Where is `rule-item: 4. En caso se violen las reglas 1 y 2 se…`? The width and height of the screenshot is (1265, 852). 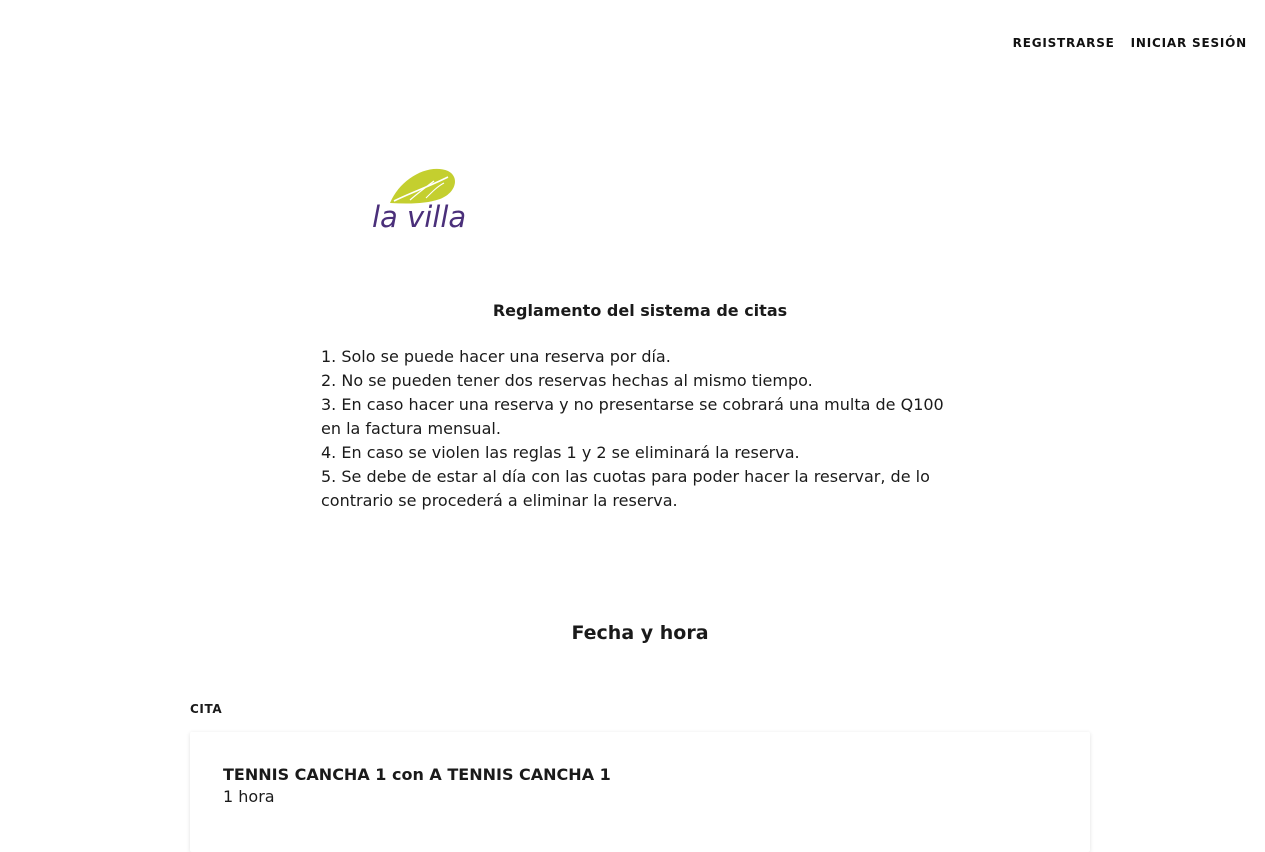
rule-item: 4. En caso se violen las reglas 1 y 2 se… is located at coordinates (560, 452).